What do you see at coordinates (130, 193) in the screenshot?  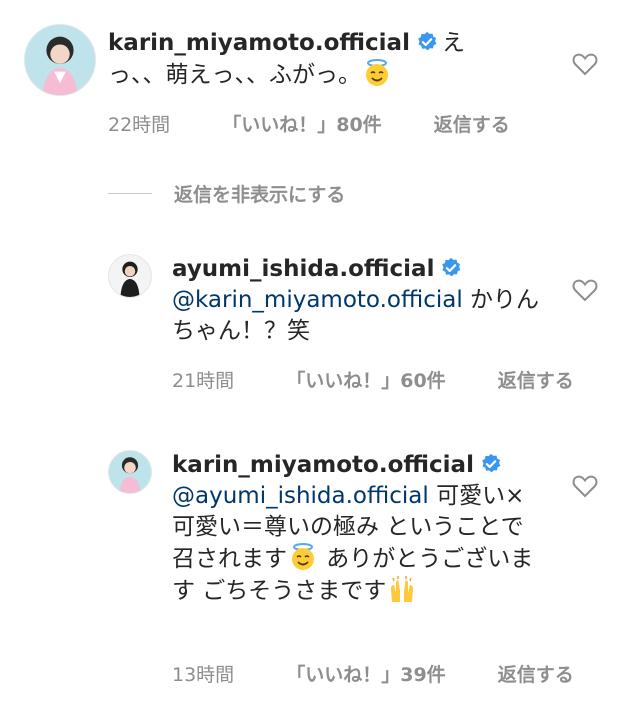 I see `divider` at bounding box center [130, 193].